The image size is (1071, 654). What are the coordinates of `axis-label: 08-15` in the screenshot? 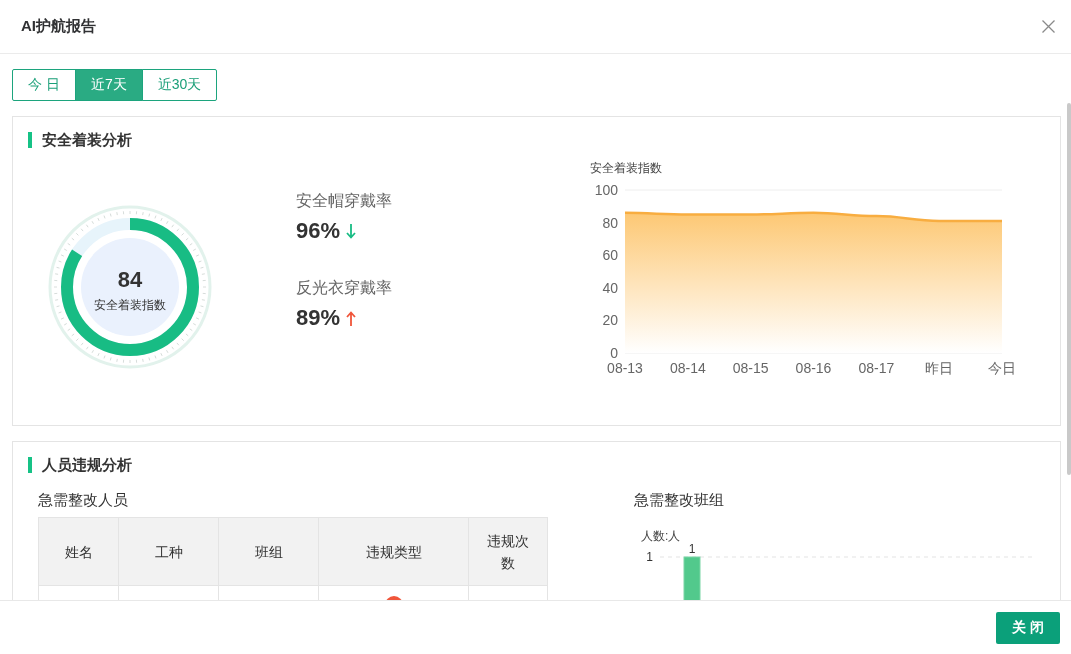 It's located at (750, 368).